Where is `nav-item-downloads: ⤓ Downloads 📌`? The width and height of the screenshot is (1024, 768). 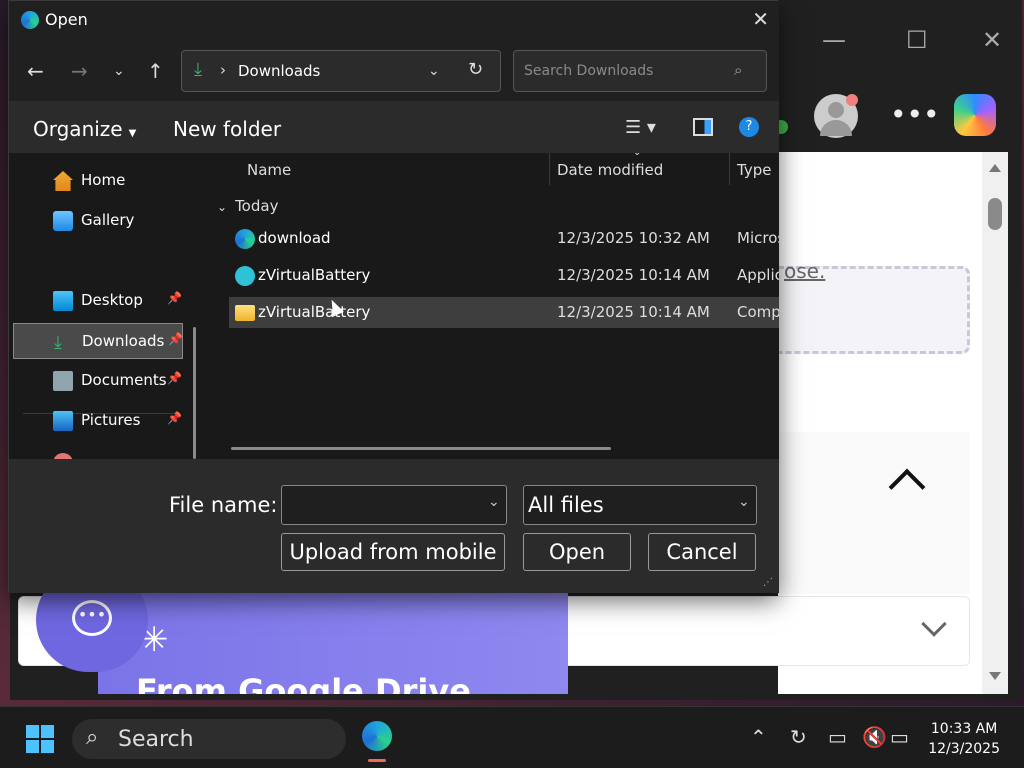 nav-item-downloads: ⤓ Downloads 📌 is located at coordinates (98, 341).